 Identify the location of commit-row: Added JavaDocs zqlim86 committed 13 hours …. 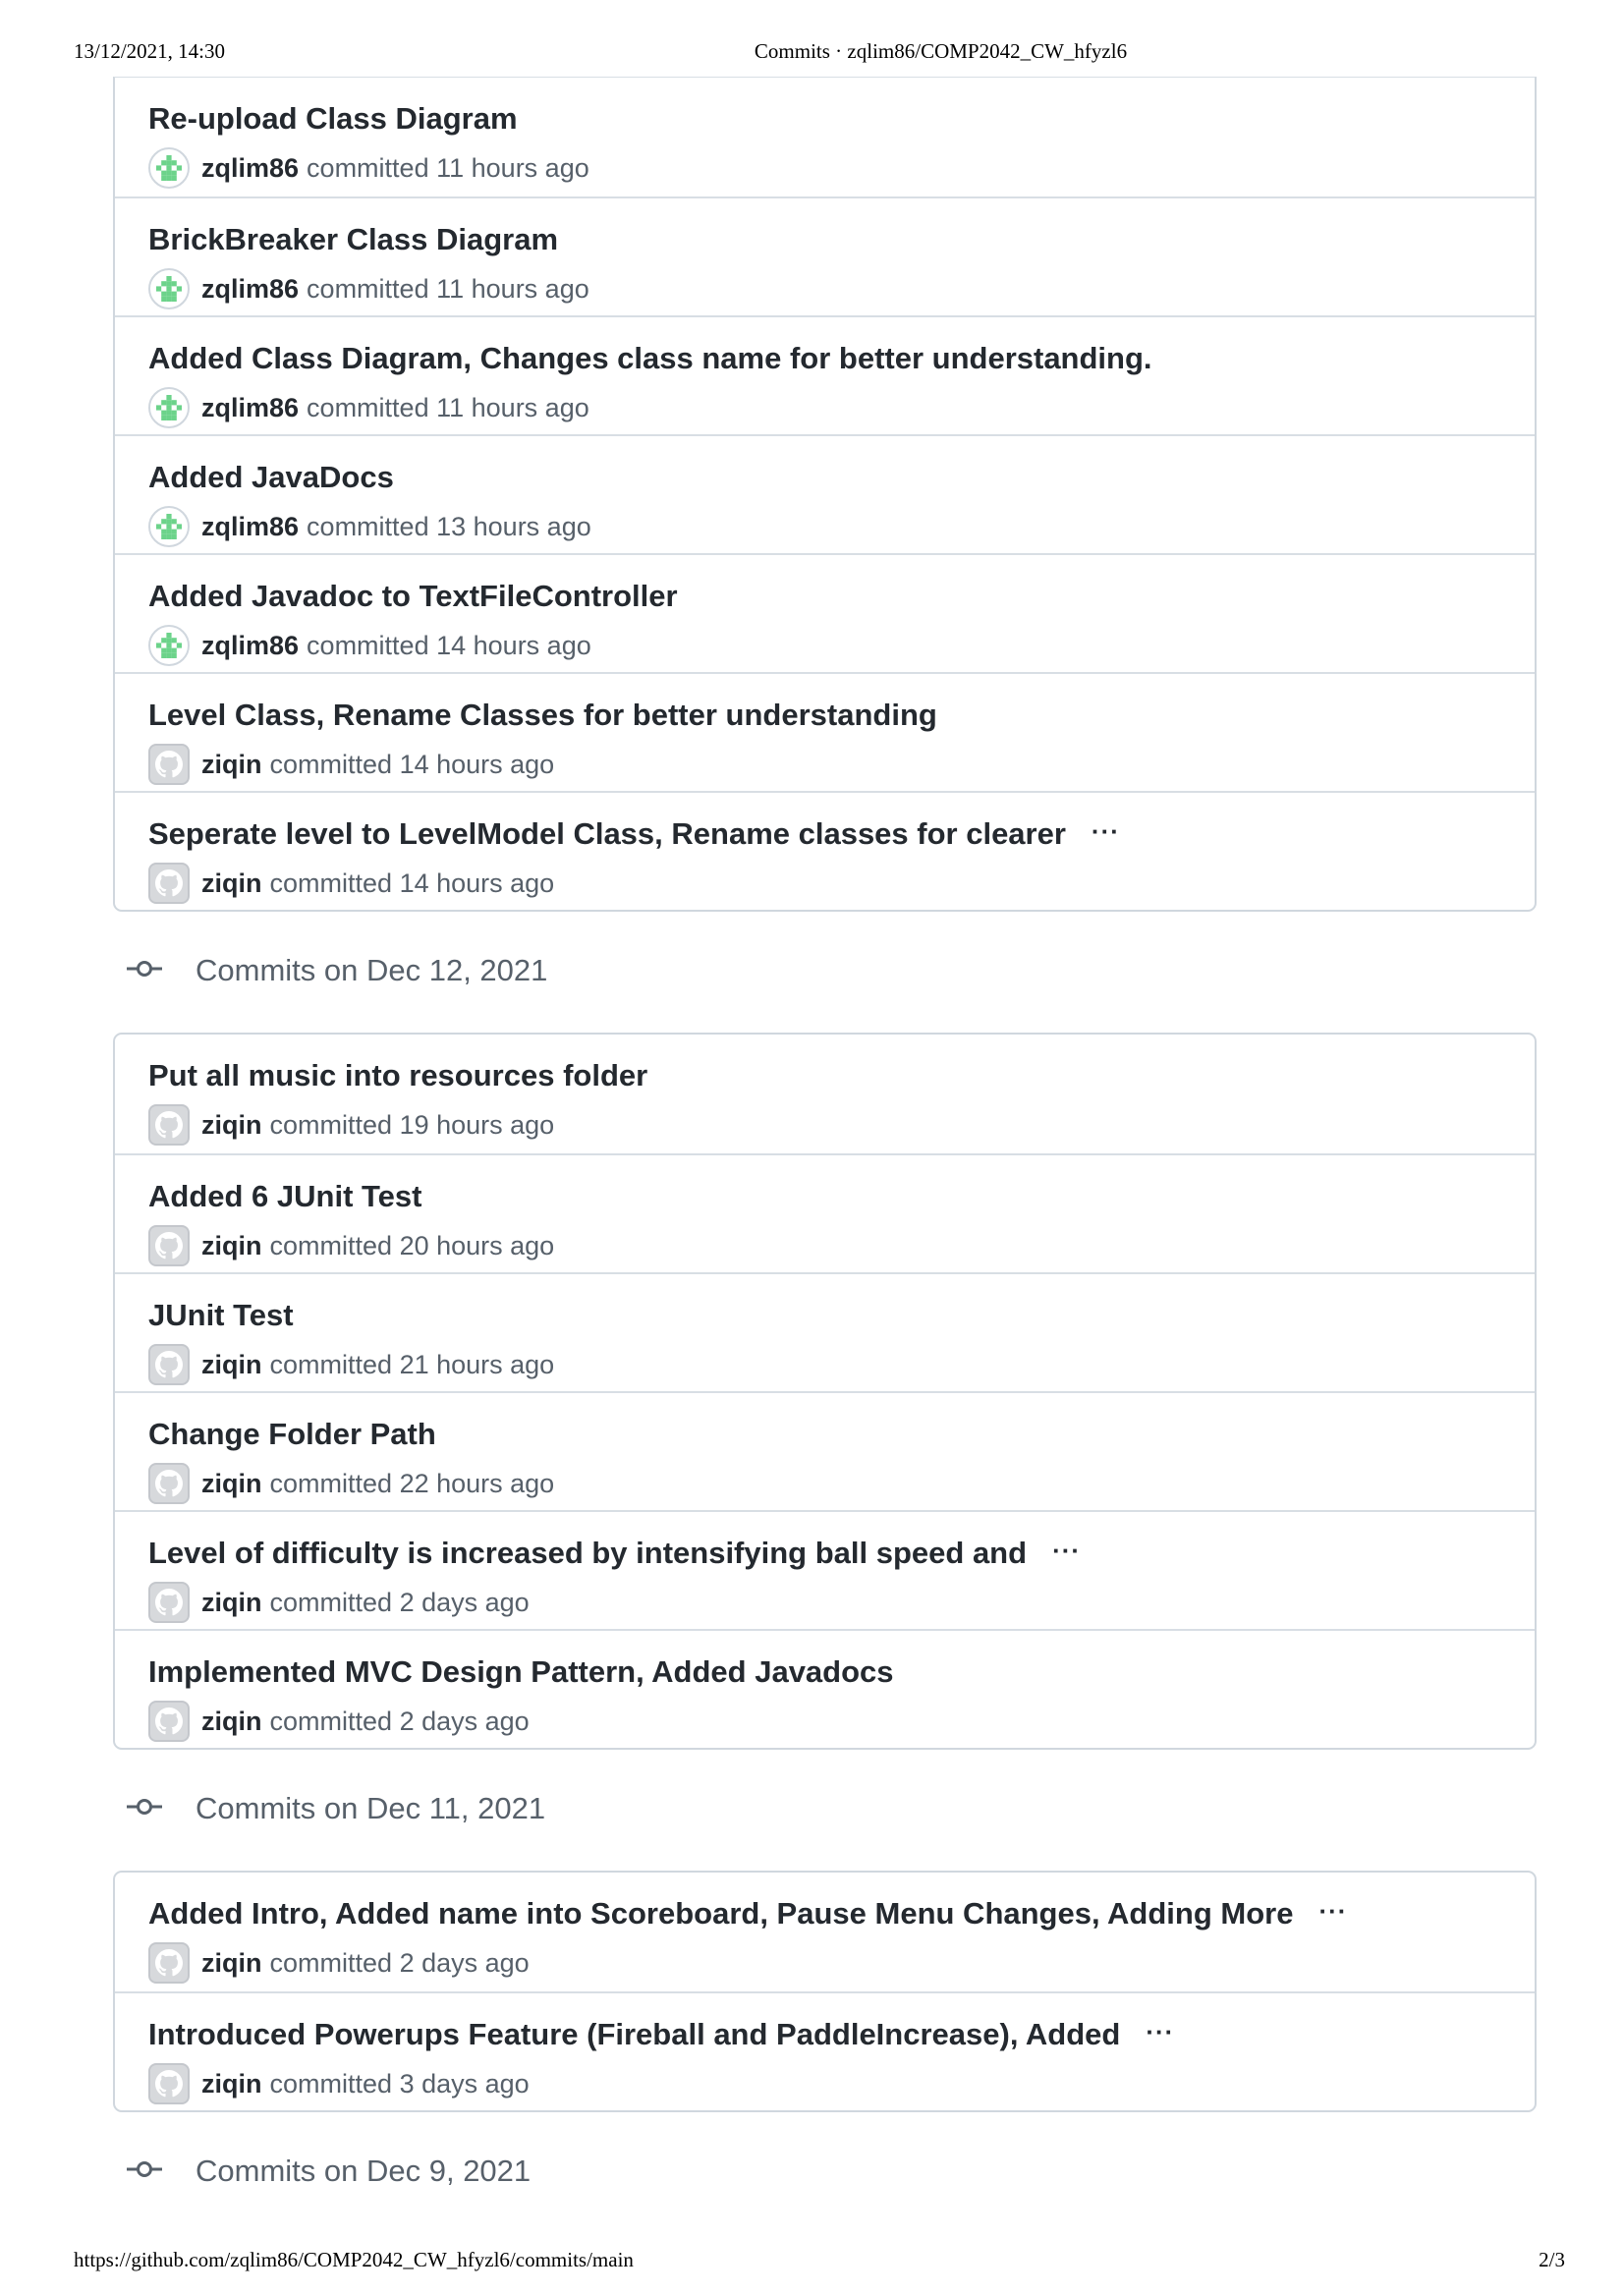
(825, 494).